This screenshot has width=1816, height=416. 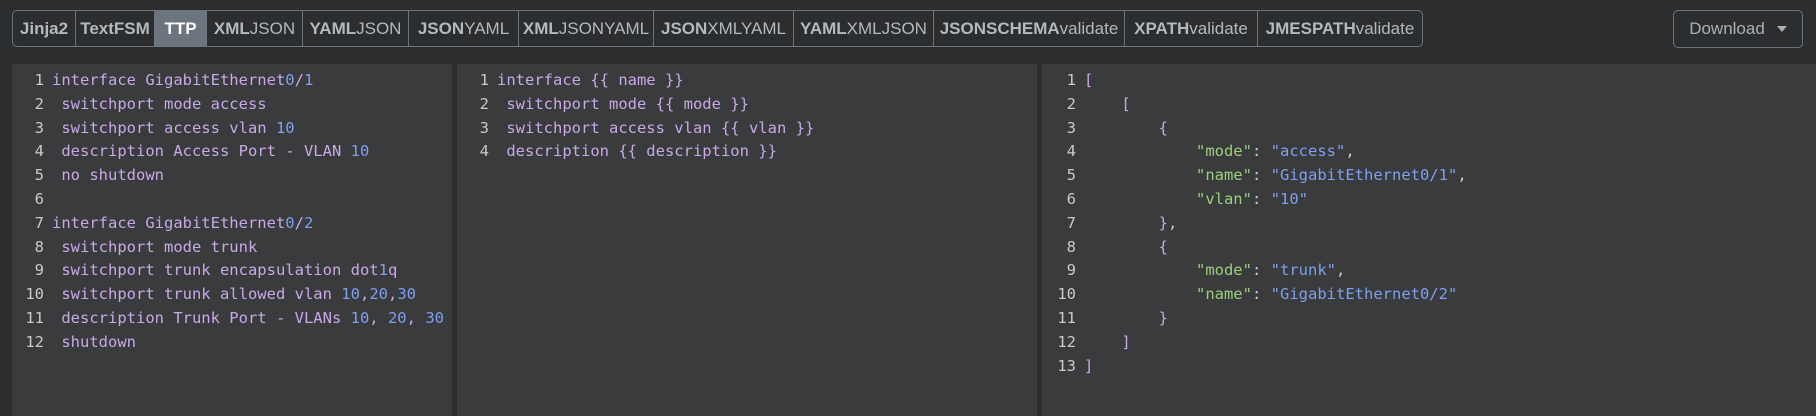 I want to click on code-line: 11 }, so click(x=1429, y=319).